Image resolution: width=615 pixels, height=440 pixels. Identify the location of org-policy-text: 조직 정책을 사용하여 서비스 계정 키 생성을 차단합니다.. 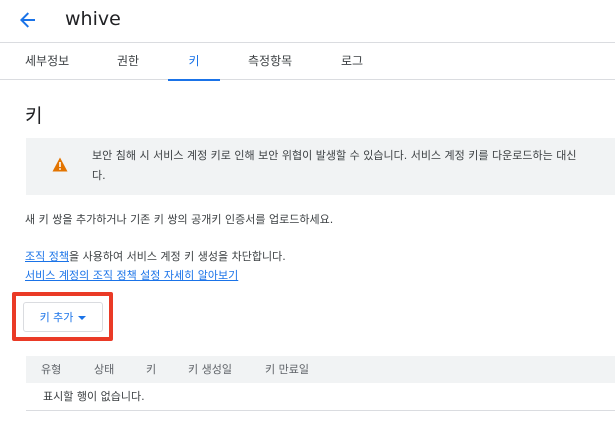
(155, 257).